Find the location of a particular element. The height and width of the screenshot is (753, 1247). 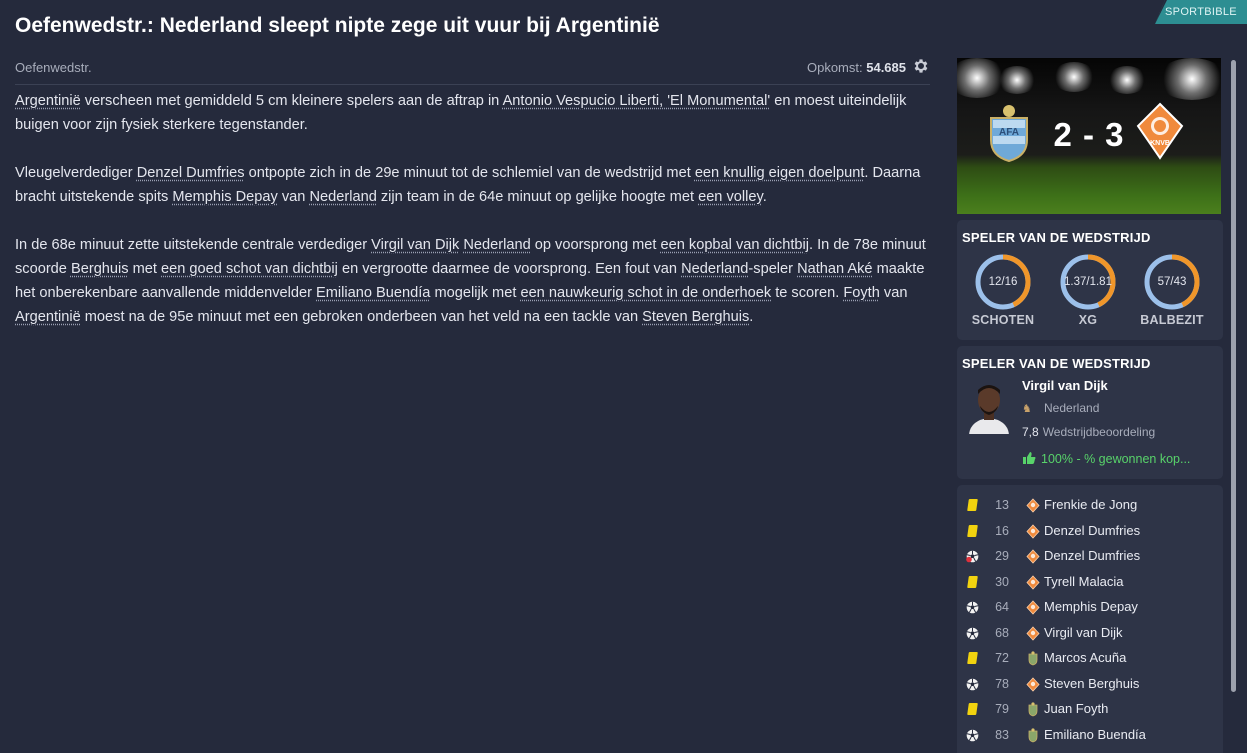

attendance-label: Opkomst: is located at coordinates (834, 67).